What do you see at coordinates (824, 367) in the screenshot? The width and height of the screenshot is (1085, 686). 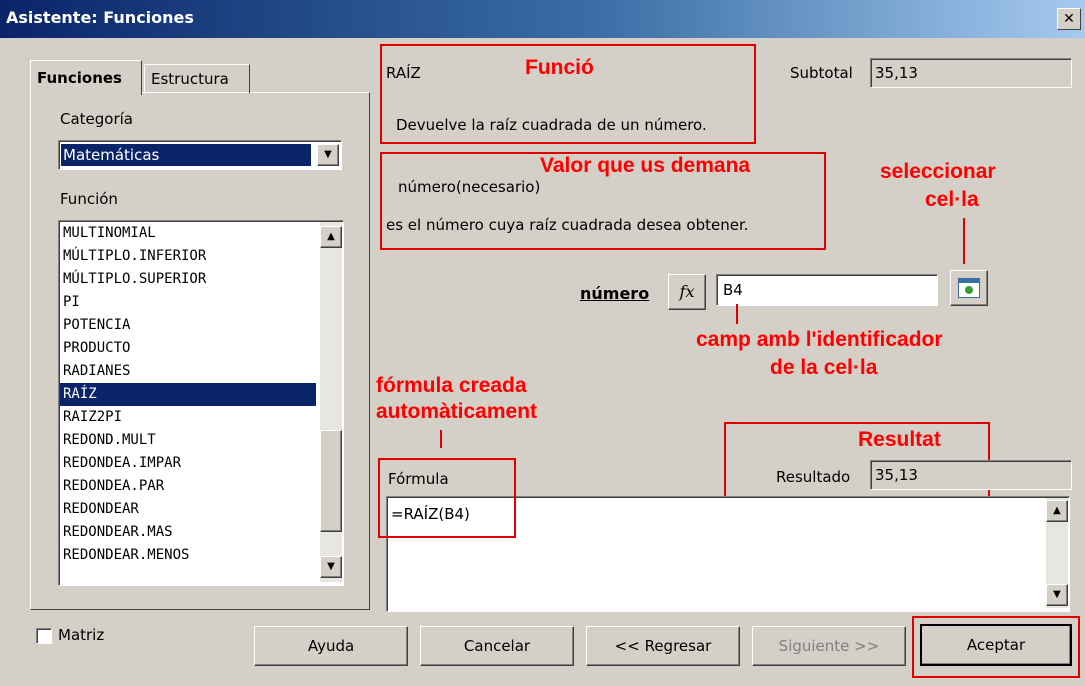 I see `annotation-camp-2: de la cel·la` at bounding box center [824, 367].